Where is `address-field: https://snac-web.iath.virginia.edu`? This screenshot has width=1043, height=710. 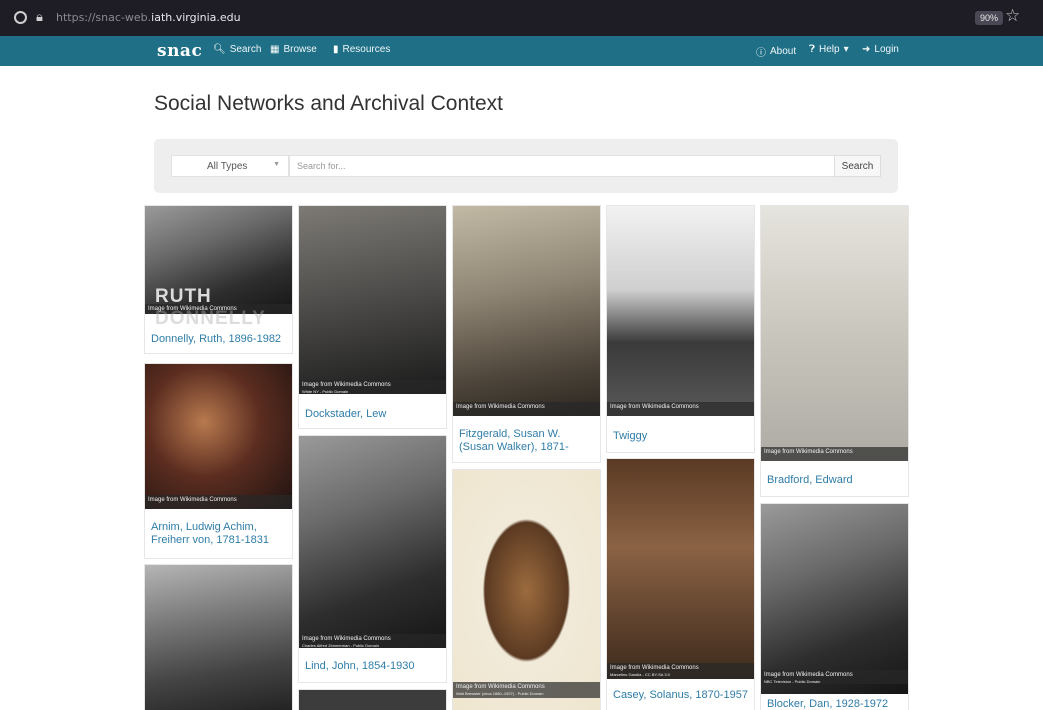 address-field: https://snac-web.iath.virginia.edu is located at coordinates (148, 17).